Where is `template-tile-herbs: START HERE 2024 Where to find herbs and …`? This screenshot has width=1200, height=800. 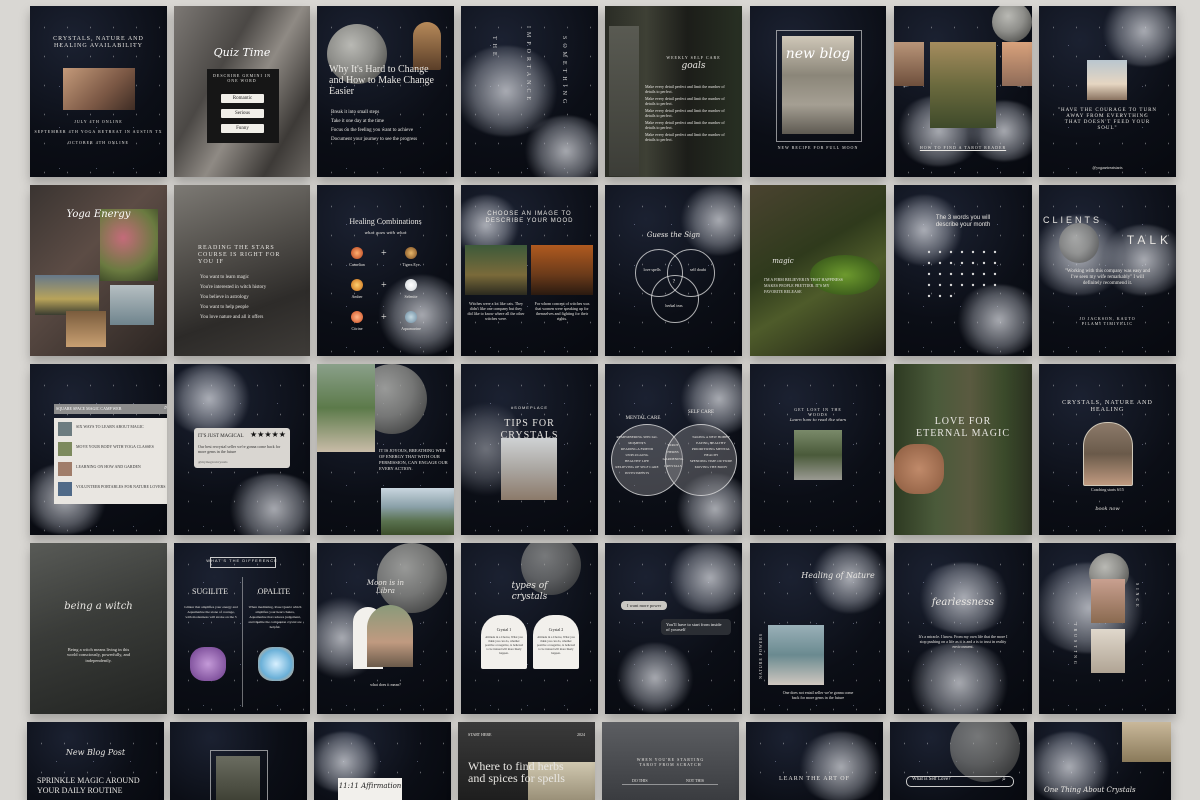
template-tile-herbs: START HERE 2024 Where to find herbs and … is located at coordinates (526, 761).